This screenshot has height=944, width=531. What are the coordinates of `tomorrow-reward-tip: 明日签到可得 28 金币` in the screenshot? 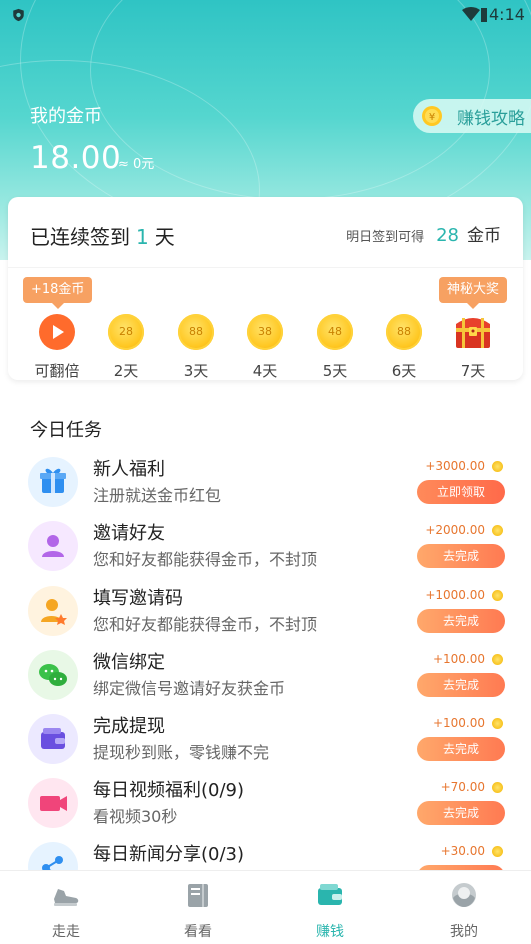 It's located at (423, 233).